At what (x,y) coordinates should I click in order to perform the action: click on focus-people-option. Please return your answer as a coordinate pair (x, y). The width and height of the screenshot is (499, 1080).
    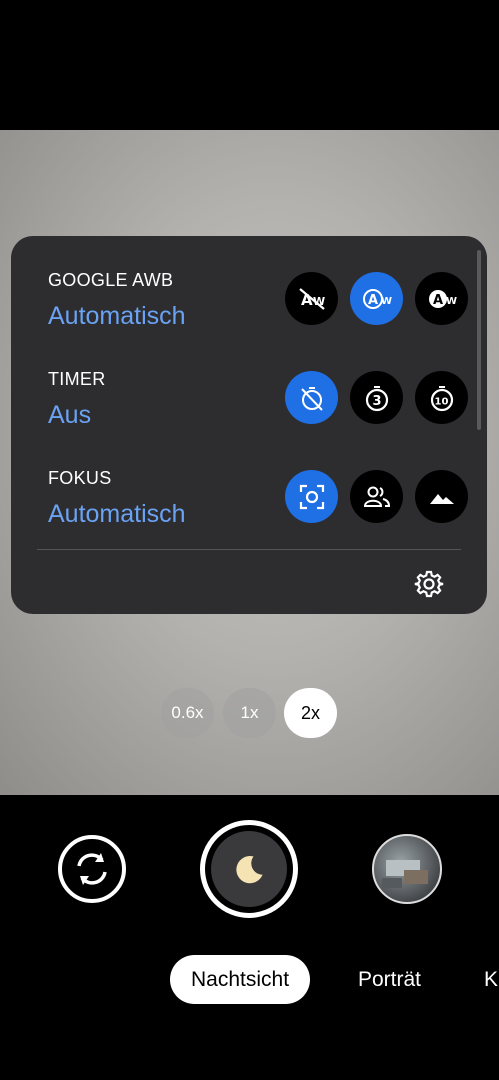
    Looking at the image, I should click on (376, 496).